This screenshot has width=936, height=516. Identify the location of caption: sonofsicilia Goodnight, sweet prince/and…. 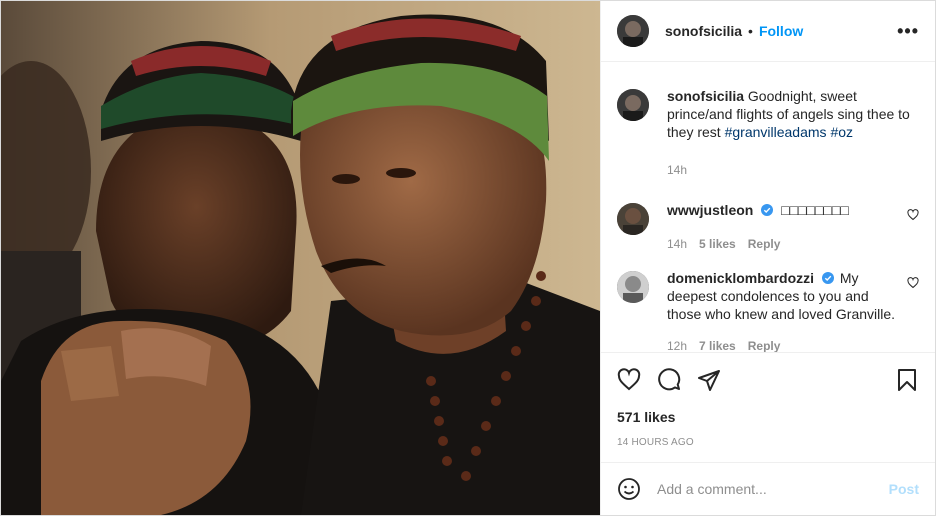
(768, 133).